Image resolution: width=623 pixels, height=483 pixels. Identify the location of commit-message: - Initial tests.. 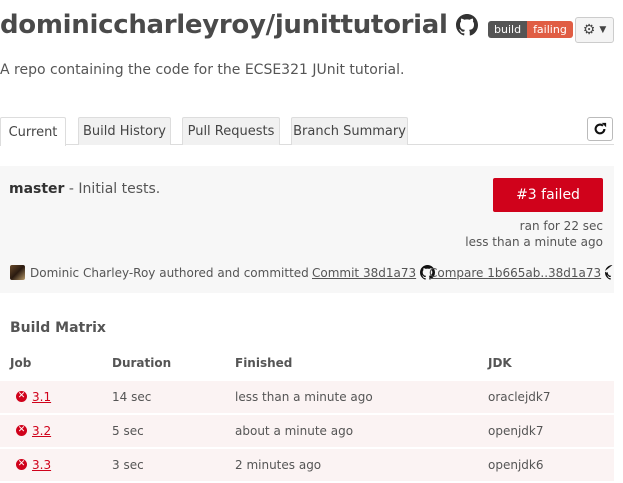
(112, 189).